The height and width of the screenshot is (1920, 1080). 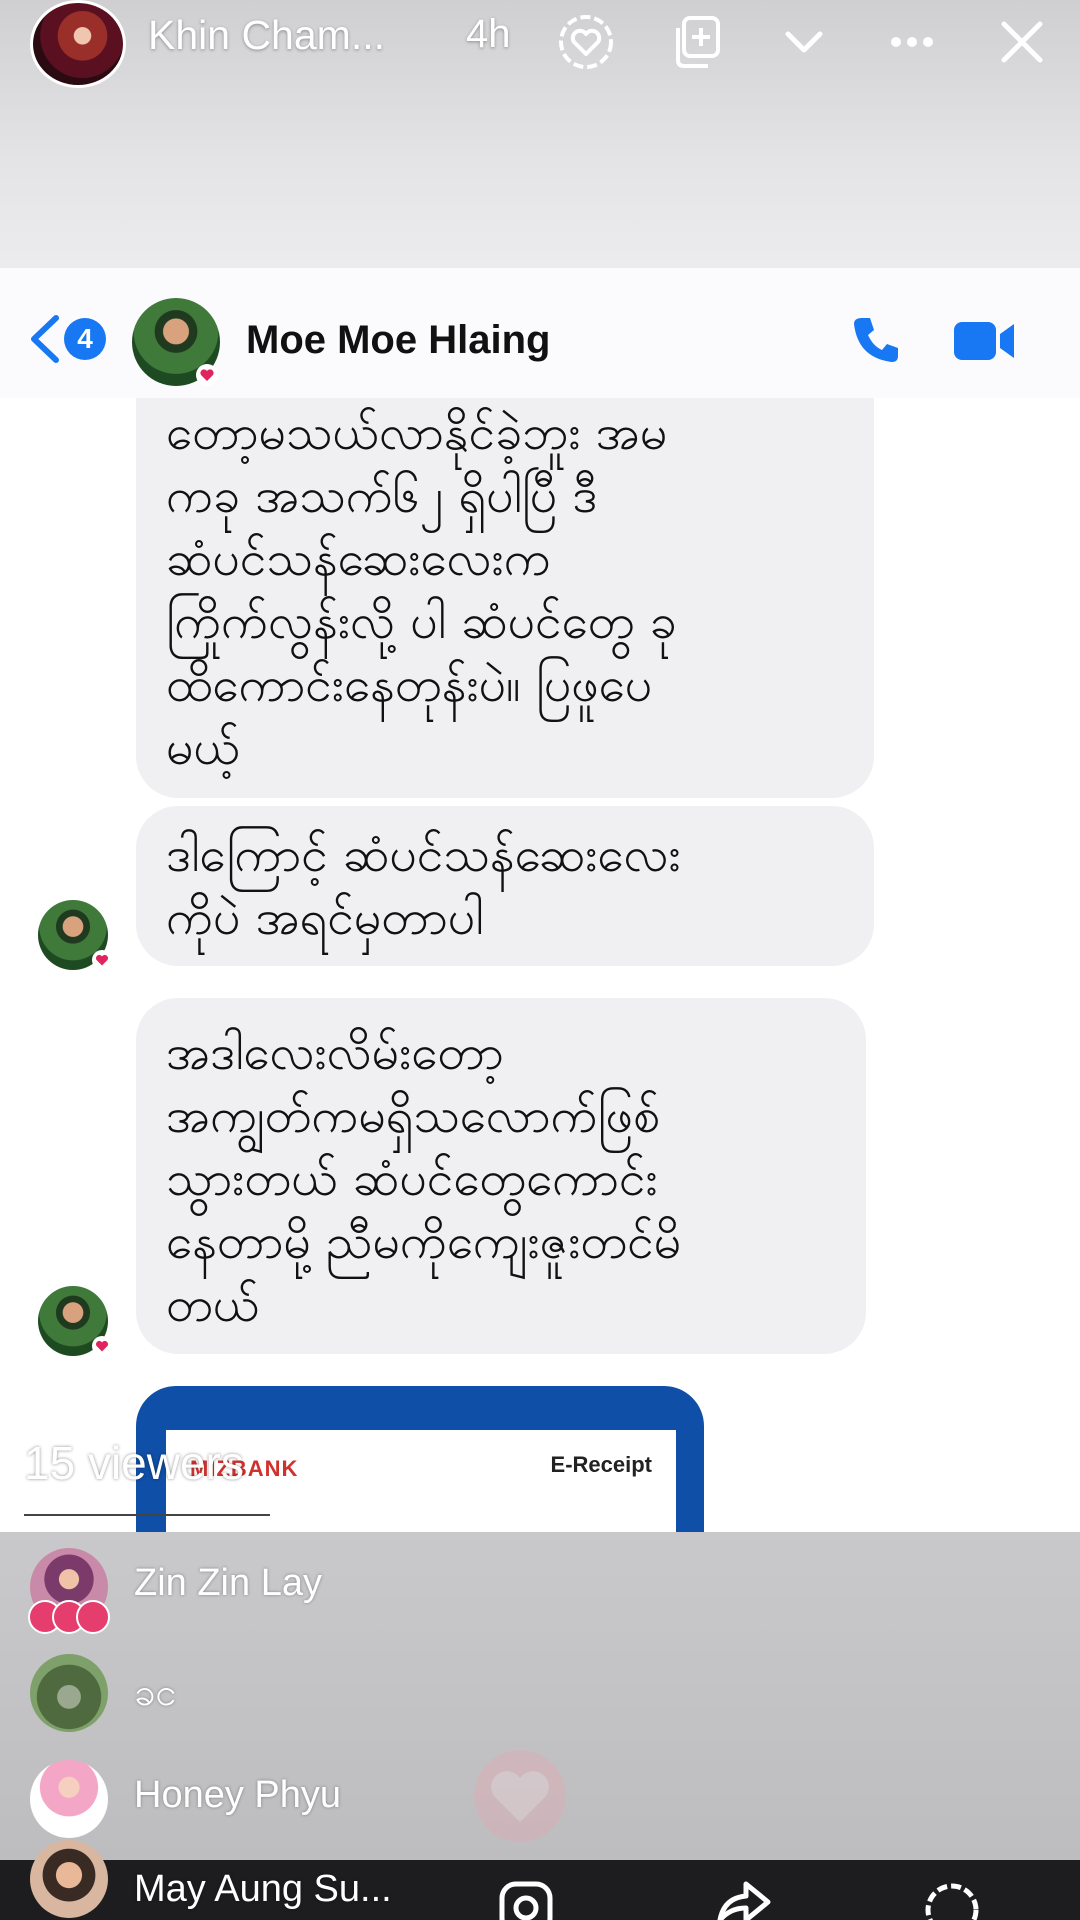 I want to click on viewer-name: ခင, so click(x=155, y=1696).